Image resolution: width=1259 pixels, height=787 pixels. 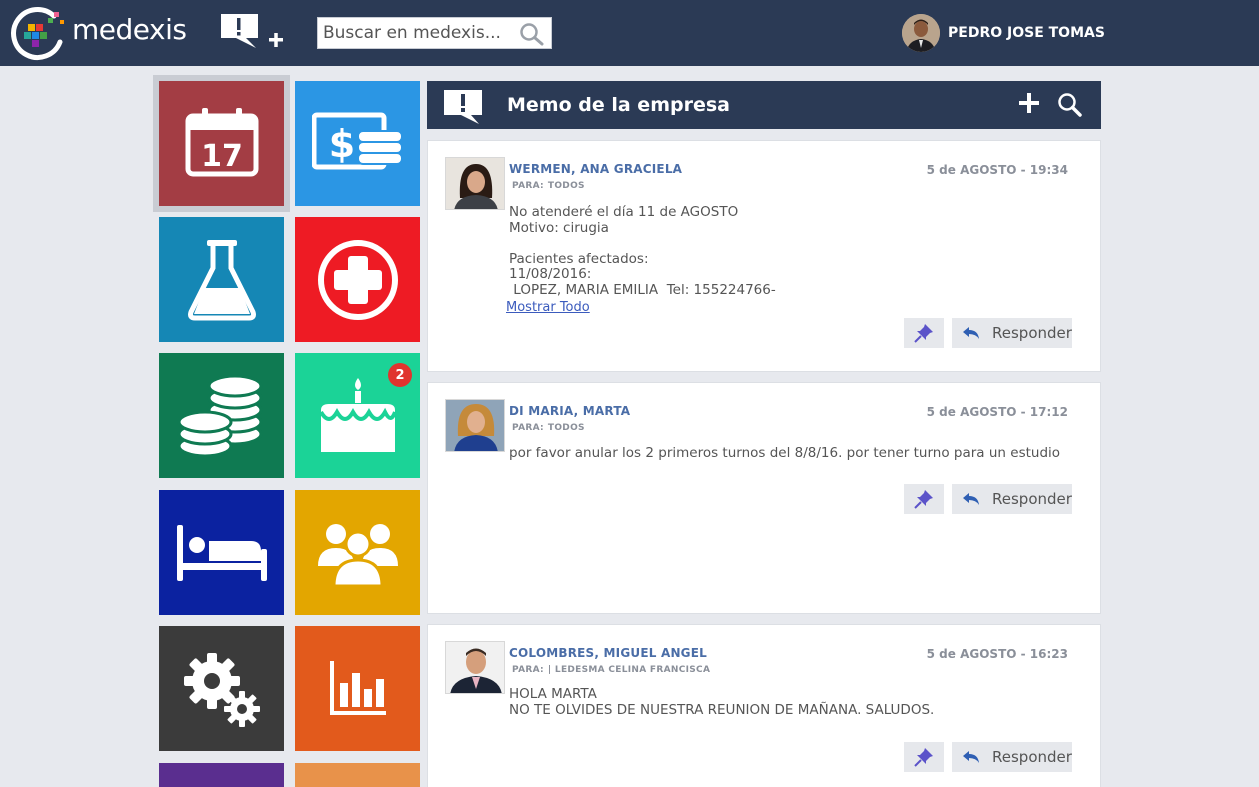 I want to click on search-input, so click(x=415, y=33).